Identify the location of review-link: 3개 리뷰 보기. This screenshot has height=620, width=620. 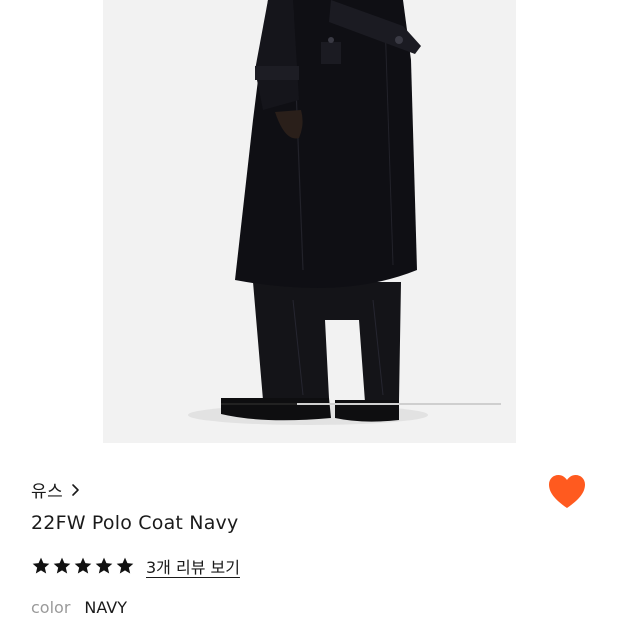
(193, 566).